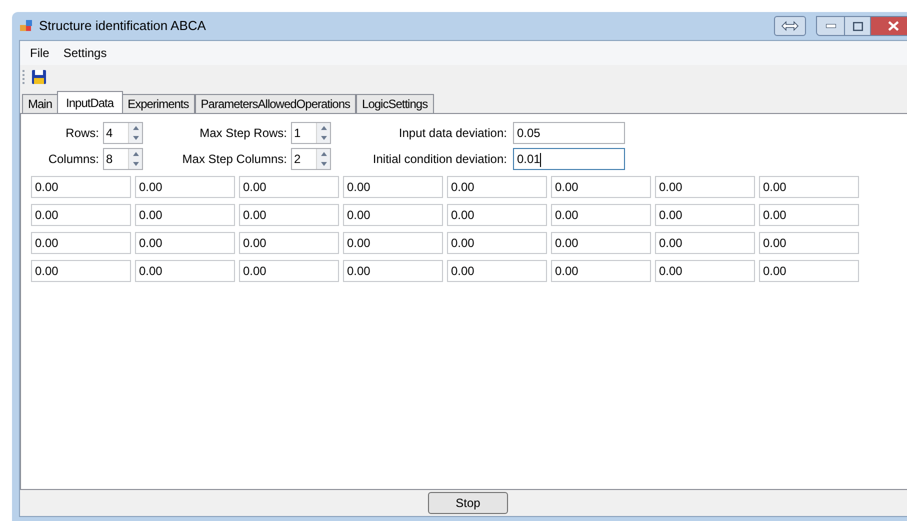 The width and height of the screenshot is (907, 521). I want to click on tab: Experiments, so click(158, 103).